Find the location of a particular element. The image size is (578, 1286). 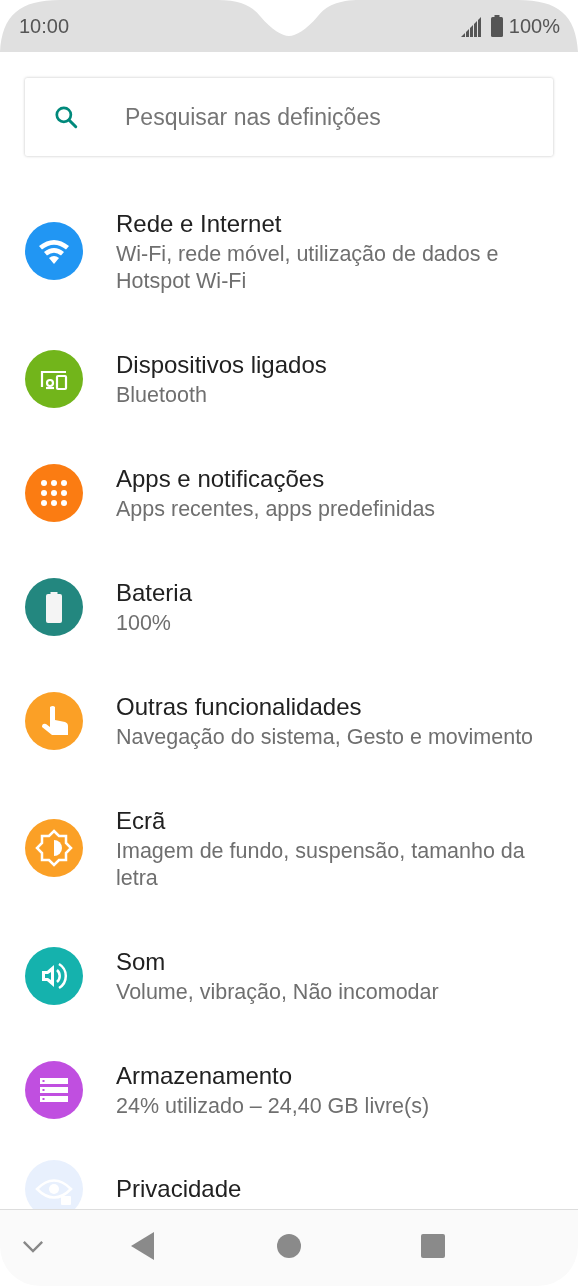

item-subtitle: 24% utilizado – 24,40 GB livre(s) is located at coordinates (273, 1106).